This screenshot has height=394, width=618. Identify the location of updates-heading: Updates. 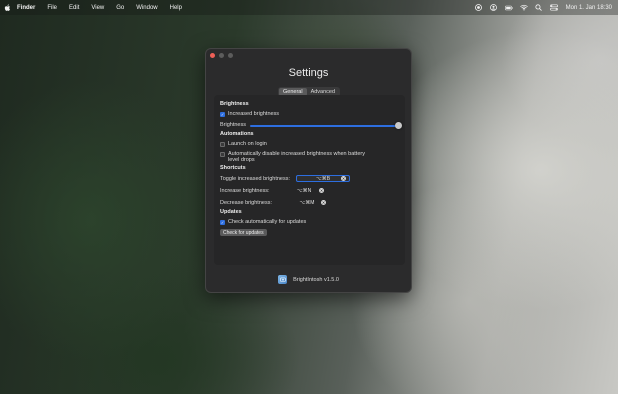
(231, 212).